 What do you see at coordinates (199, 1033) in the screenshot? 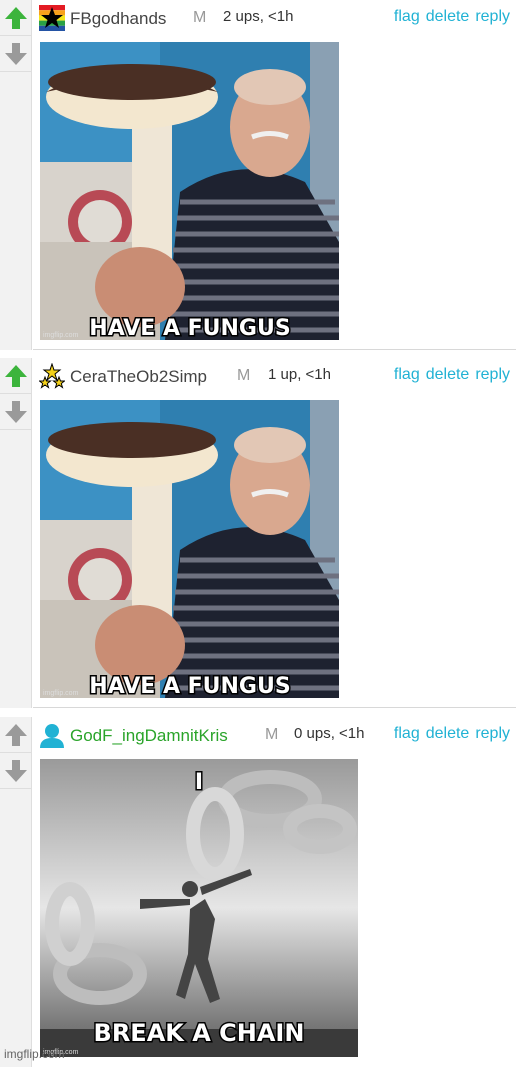
I see `meme-caption: BREAK A CHAIN` at bounding box center [199, 1033].